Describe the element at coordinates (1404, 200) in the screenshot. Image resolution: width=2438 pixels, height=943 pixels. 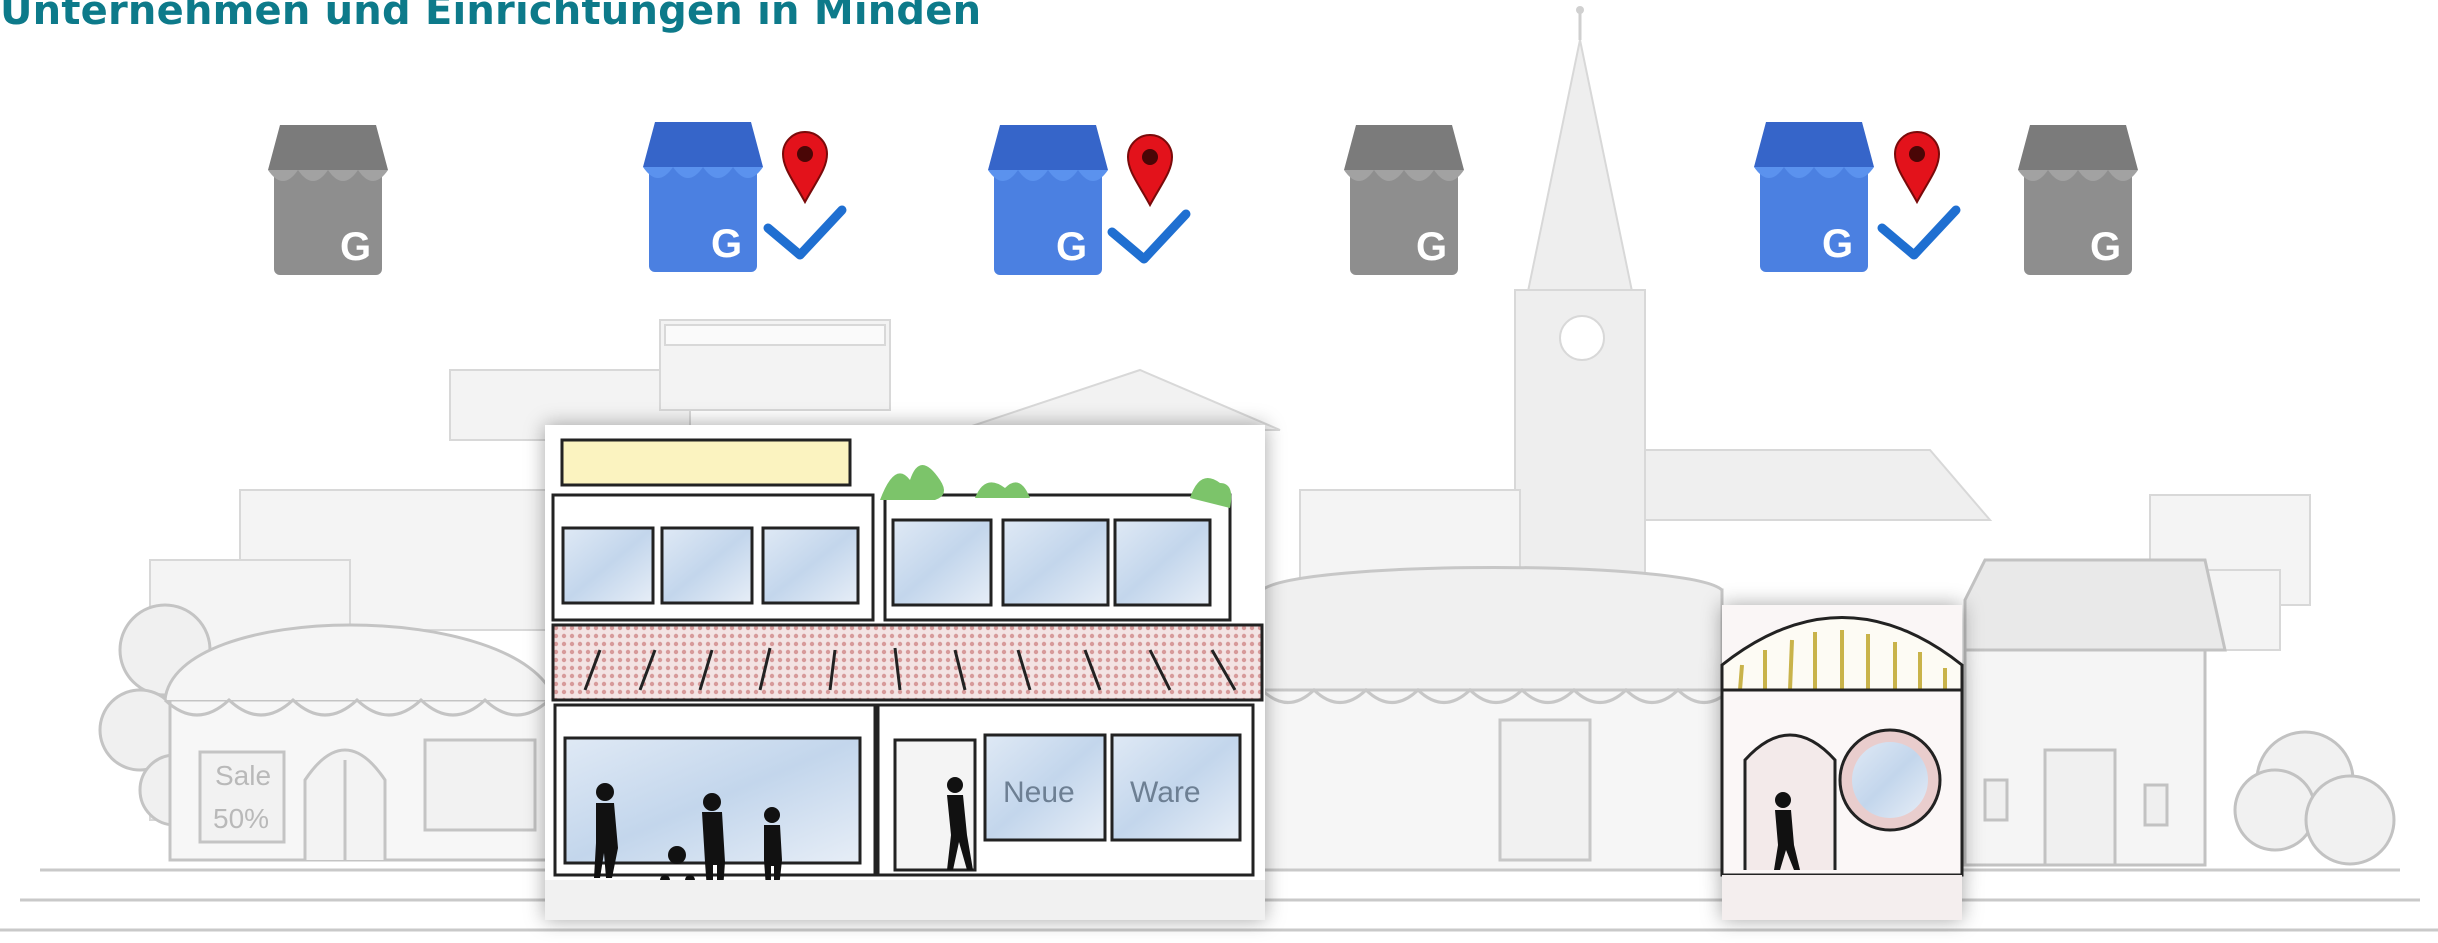
I see `google-my-business-icon-4-unclaimed: G` at that location.